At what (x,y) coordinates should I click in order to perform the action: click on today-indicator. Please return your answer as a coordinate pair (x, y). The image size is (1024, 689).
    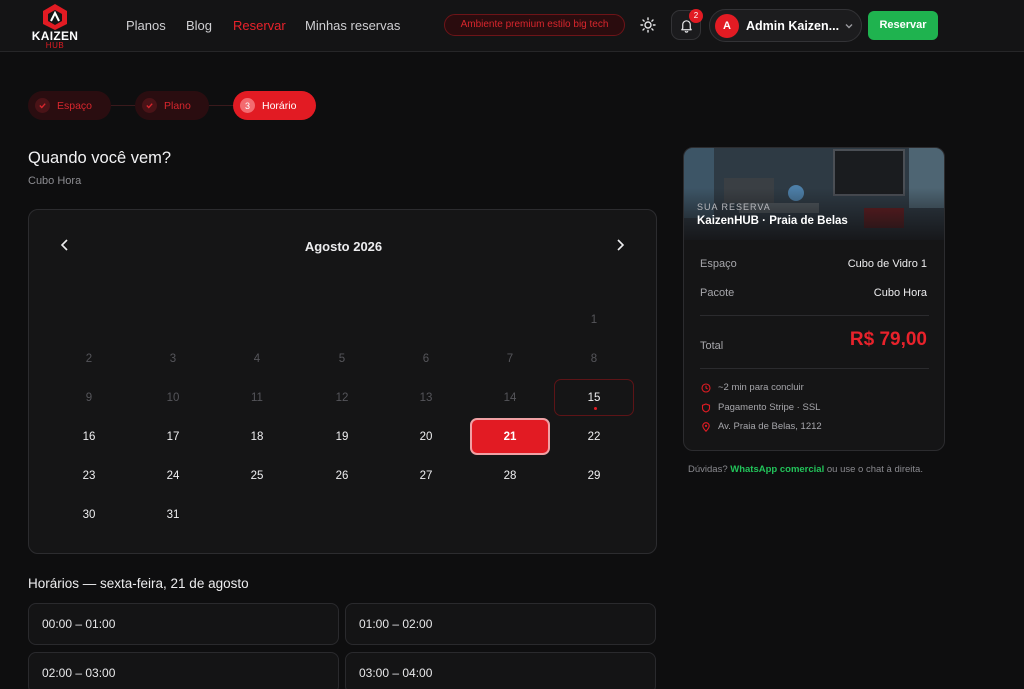
    Looking at the image, I should click on (595, 408).